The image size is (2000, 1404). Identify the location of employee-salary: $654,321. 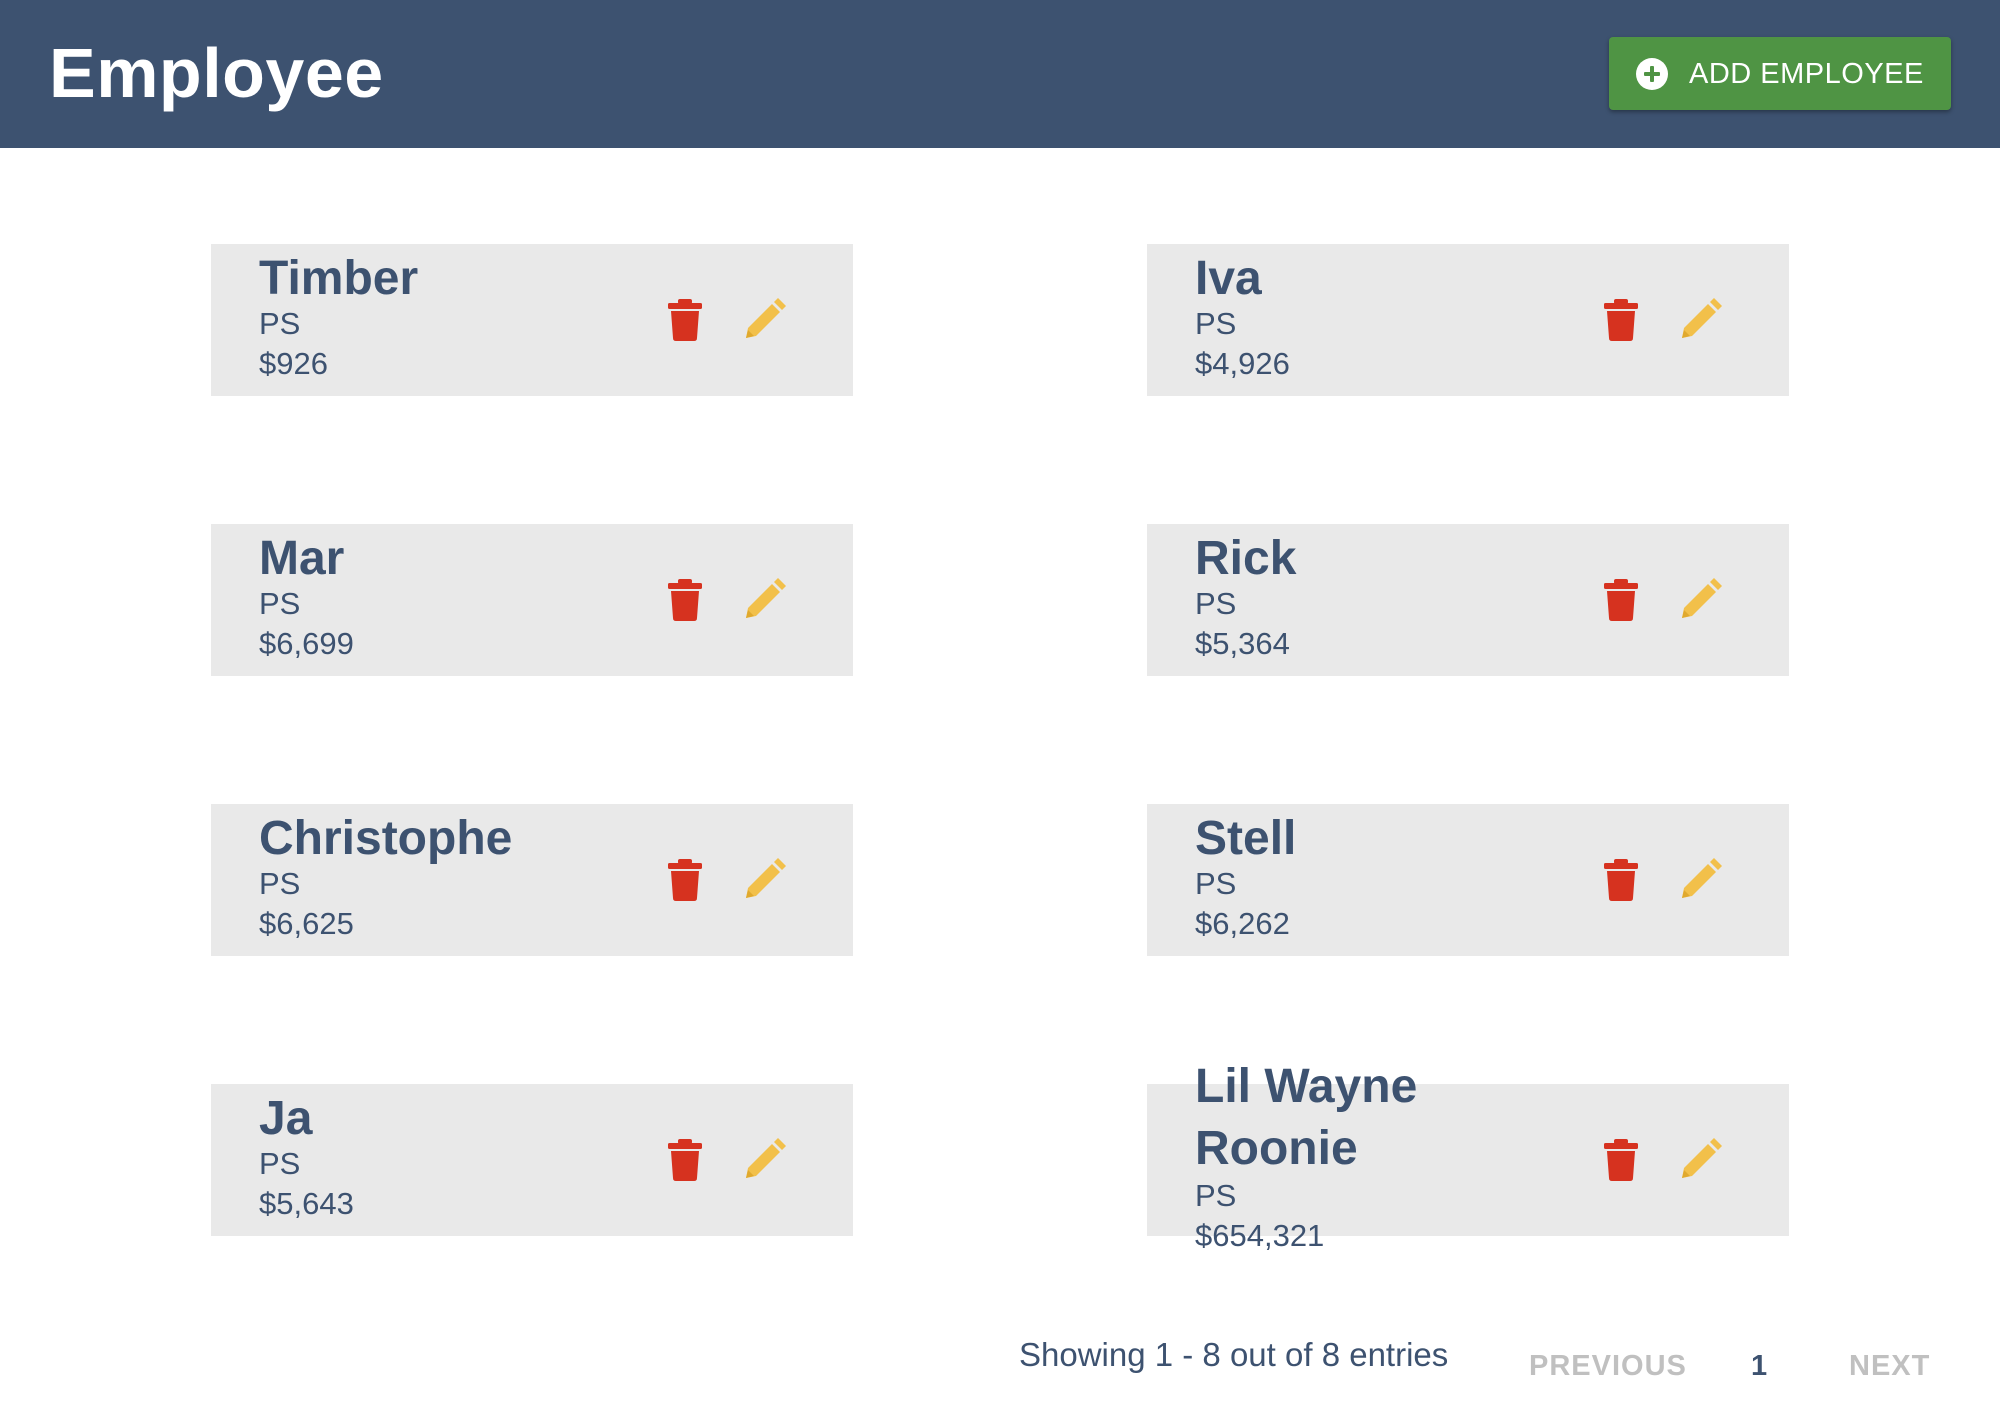
(1260, 1235).